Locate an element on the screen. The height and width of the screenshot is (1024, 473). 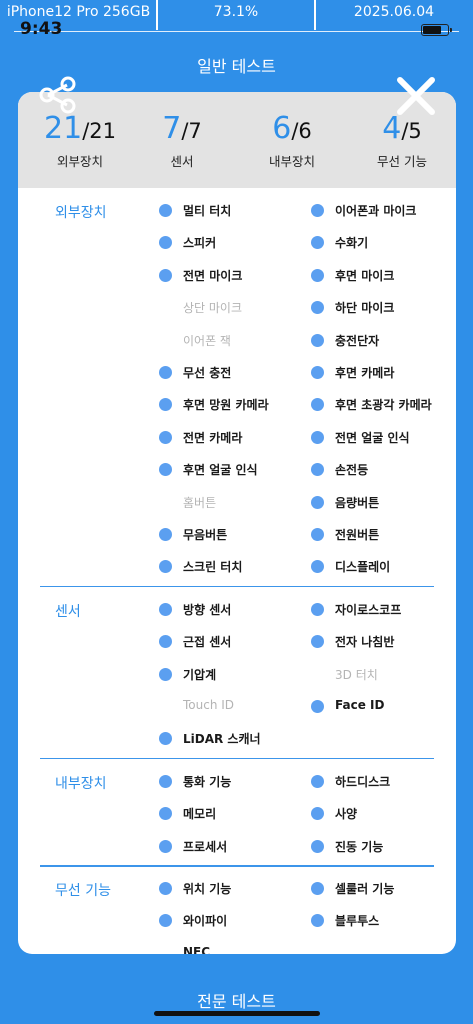
status-bar: iPhone12 Pro 256GB 73.1% 2025.06.04 9:43 is located at coordinates (236, 19).